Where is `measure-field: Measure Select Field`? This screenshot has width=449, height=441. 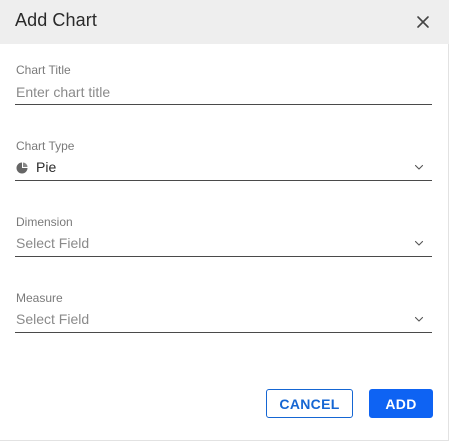
measure-field: Measure Select Field is located at coordinates (223, 317).